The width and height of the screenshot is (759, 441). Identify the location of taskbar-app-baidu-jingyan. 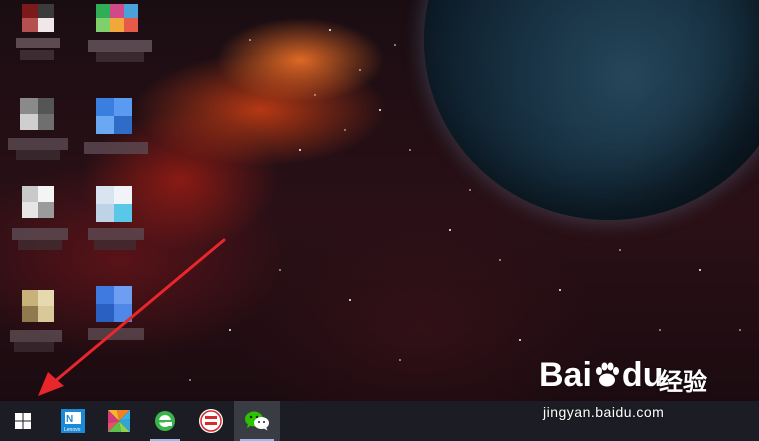
(211, 421).